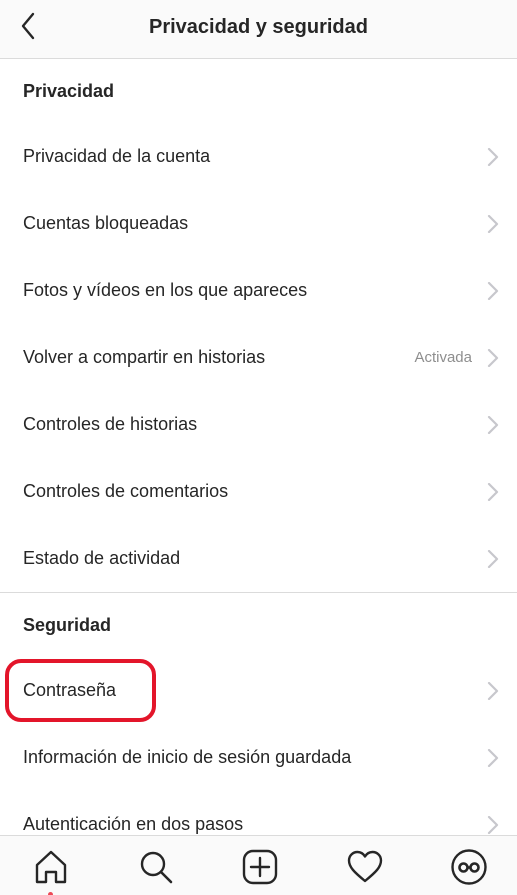  Describe the element at coordinates (258, 690) in the screenshot. I see `row-contrasena: Contraseña` at that location.